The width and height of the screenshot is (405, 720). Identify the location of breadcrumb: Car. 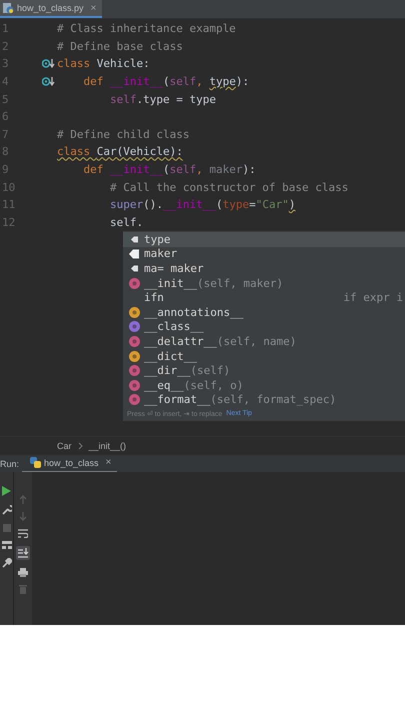
(64, 446).